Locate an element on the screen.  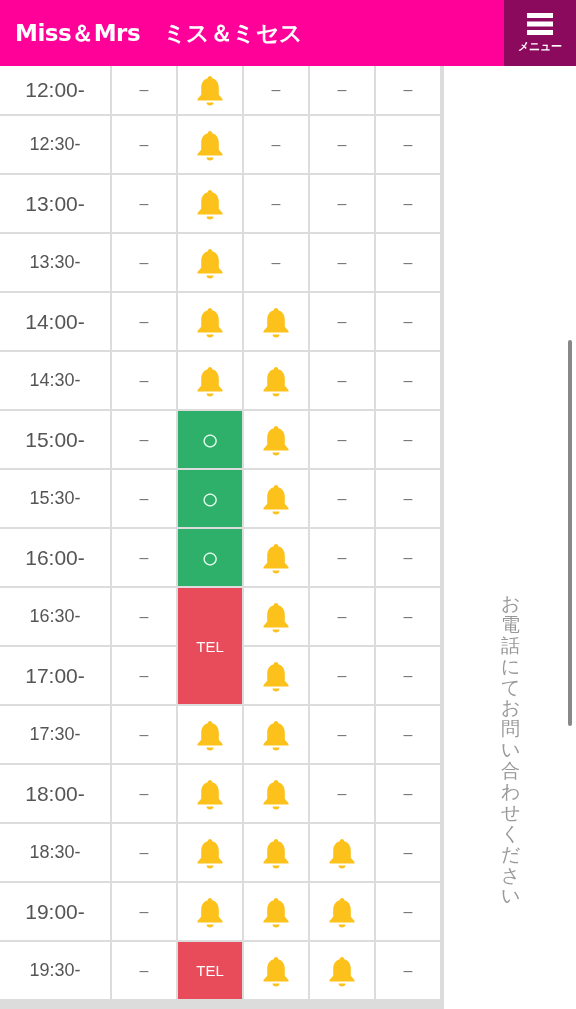
phone-inquiry-note: お電話にてお問い合わせください is located at coordinates (510, 750).